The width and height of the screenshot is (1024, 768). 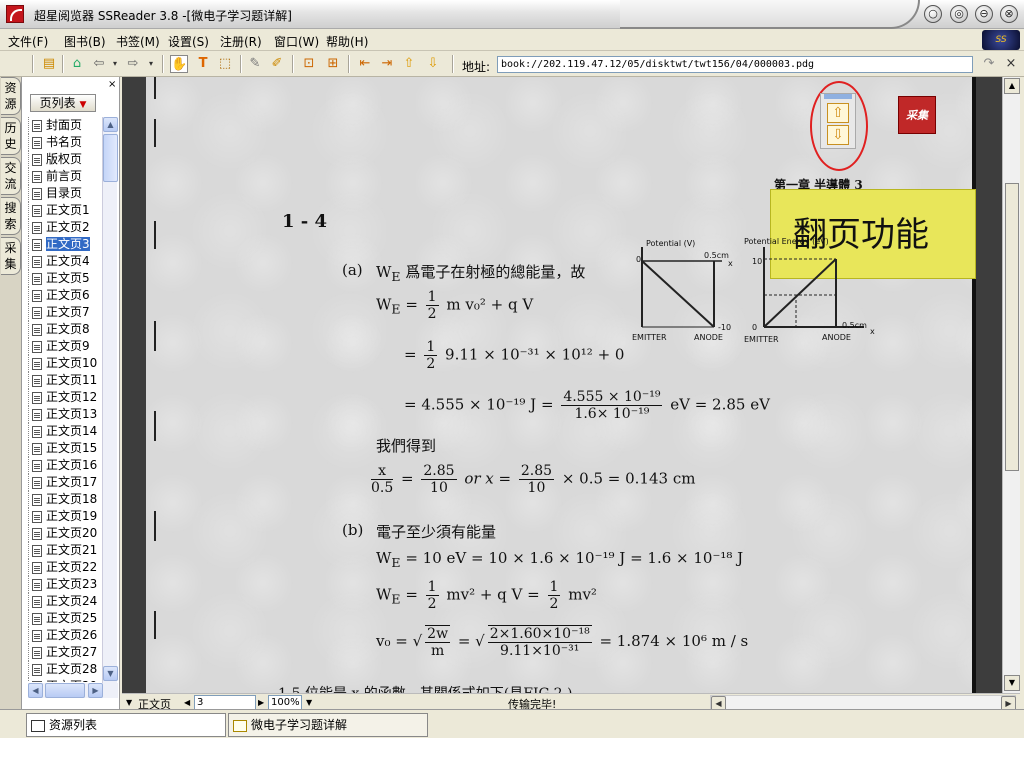 What do you see at coordinates (1009, 14) in the screenshot?
I see `close-button: ⊗` at bounding box center [1009, 14].